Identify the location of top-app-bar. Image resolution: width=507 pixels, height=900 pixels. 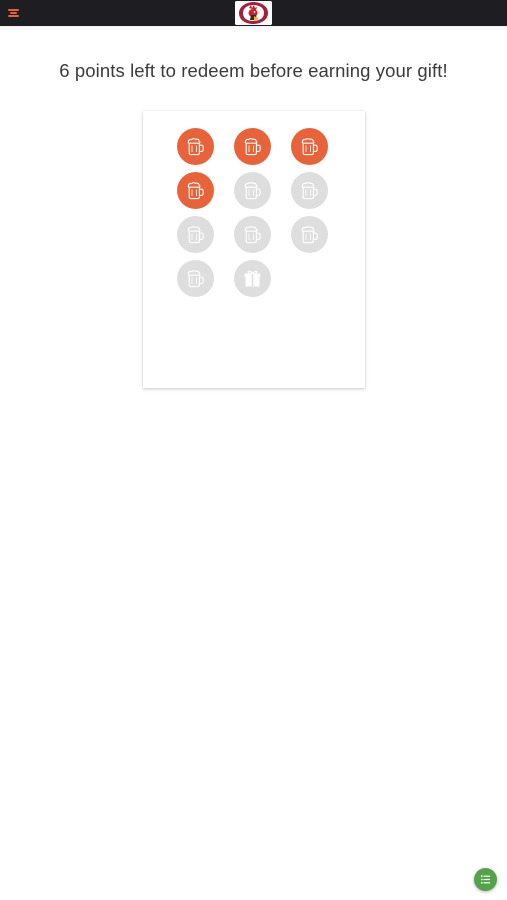
(253, 13).